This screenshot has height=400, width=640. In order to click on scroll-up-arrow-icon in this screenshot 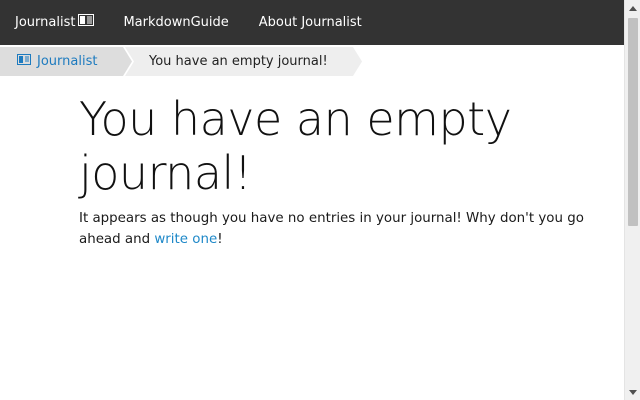, I will do `click(632, 8)`.